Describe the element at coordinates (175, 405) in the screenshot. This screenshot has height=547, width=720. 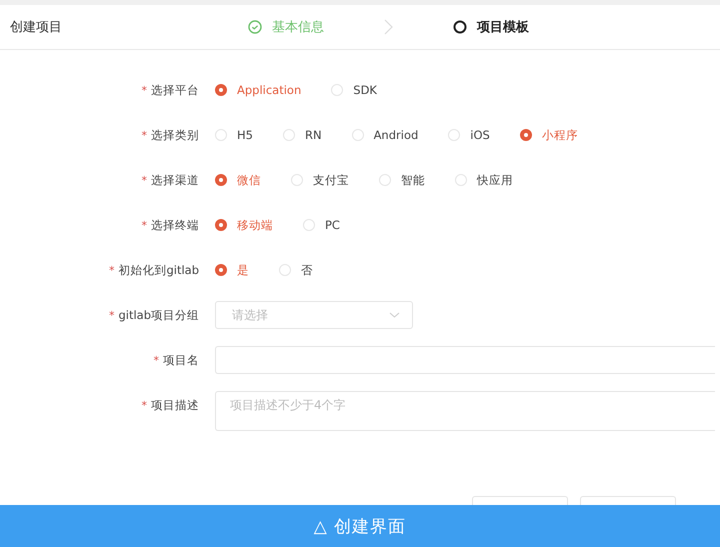
I see `field-label: 项目描述` at that location.